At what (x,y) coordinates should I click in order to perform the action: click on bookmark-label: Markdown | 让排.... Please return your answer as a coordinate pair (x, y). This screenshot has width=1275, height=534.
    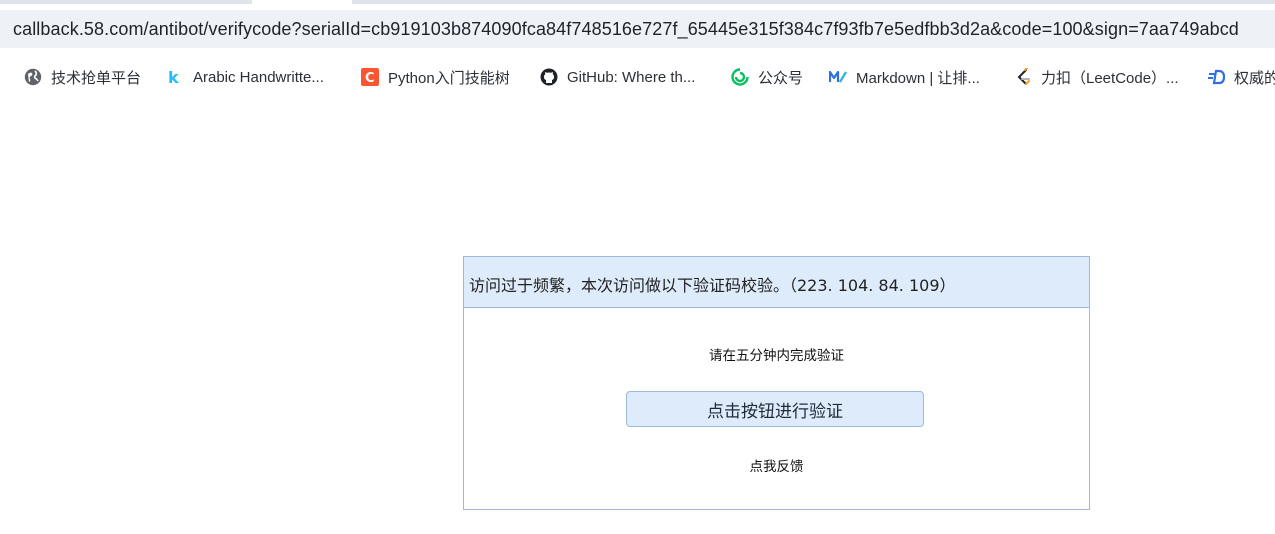
    Looking at the image, I should click on (918, 78).